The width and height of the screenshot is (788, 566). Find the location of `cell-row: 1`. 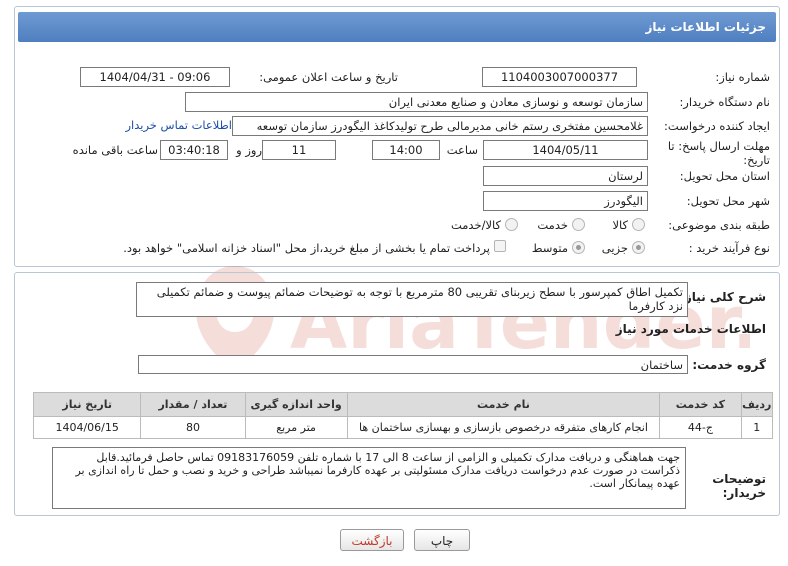

cell-row: 1 is located at coordinates (757, 427).